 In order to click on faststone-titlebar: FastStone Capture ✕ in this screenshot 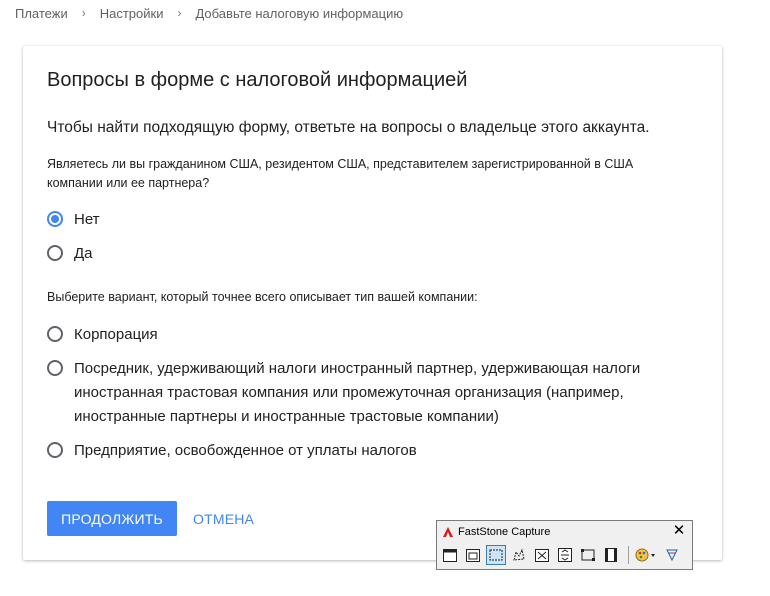, I will do `click(564, 532)`.